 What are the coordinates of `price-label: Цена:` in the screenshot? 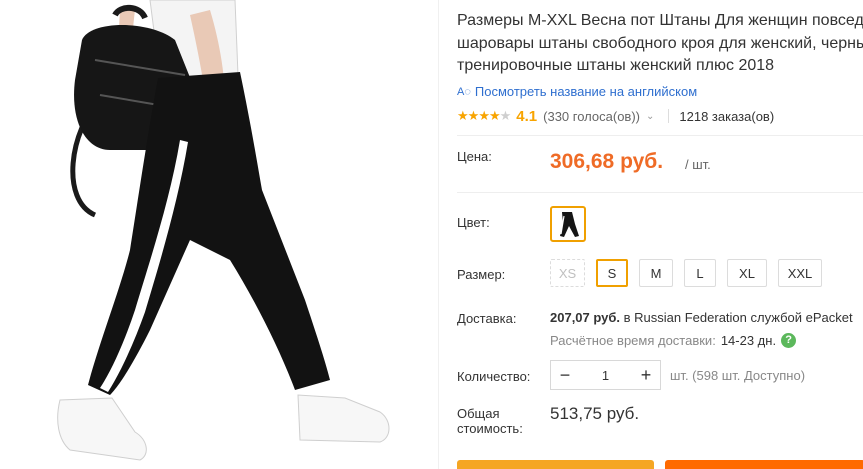 It's located at (474, 156).